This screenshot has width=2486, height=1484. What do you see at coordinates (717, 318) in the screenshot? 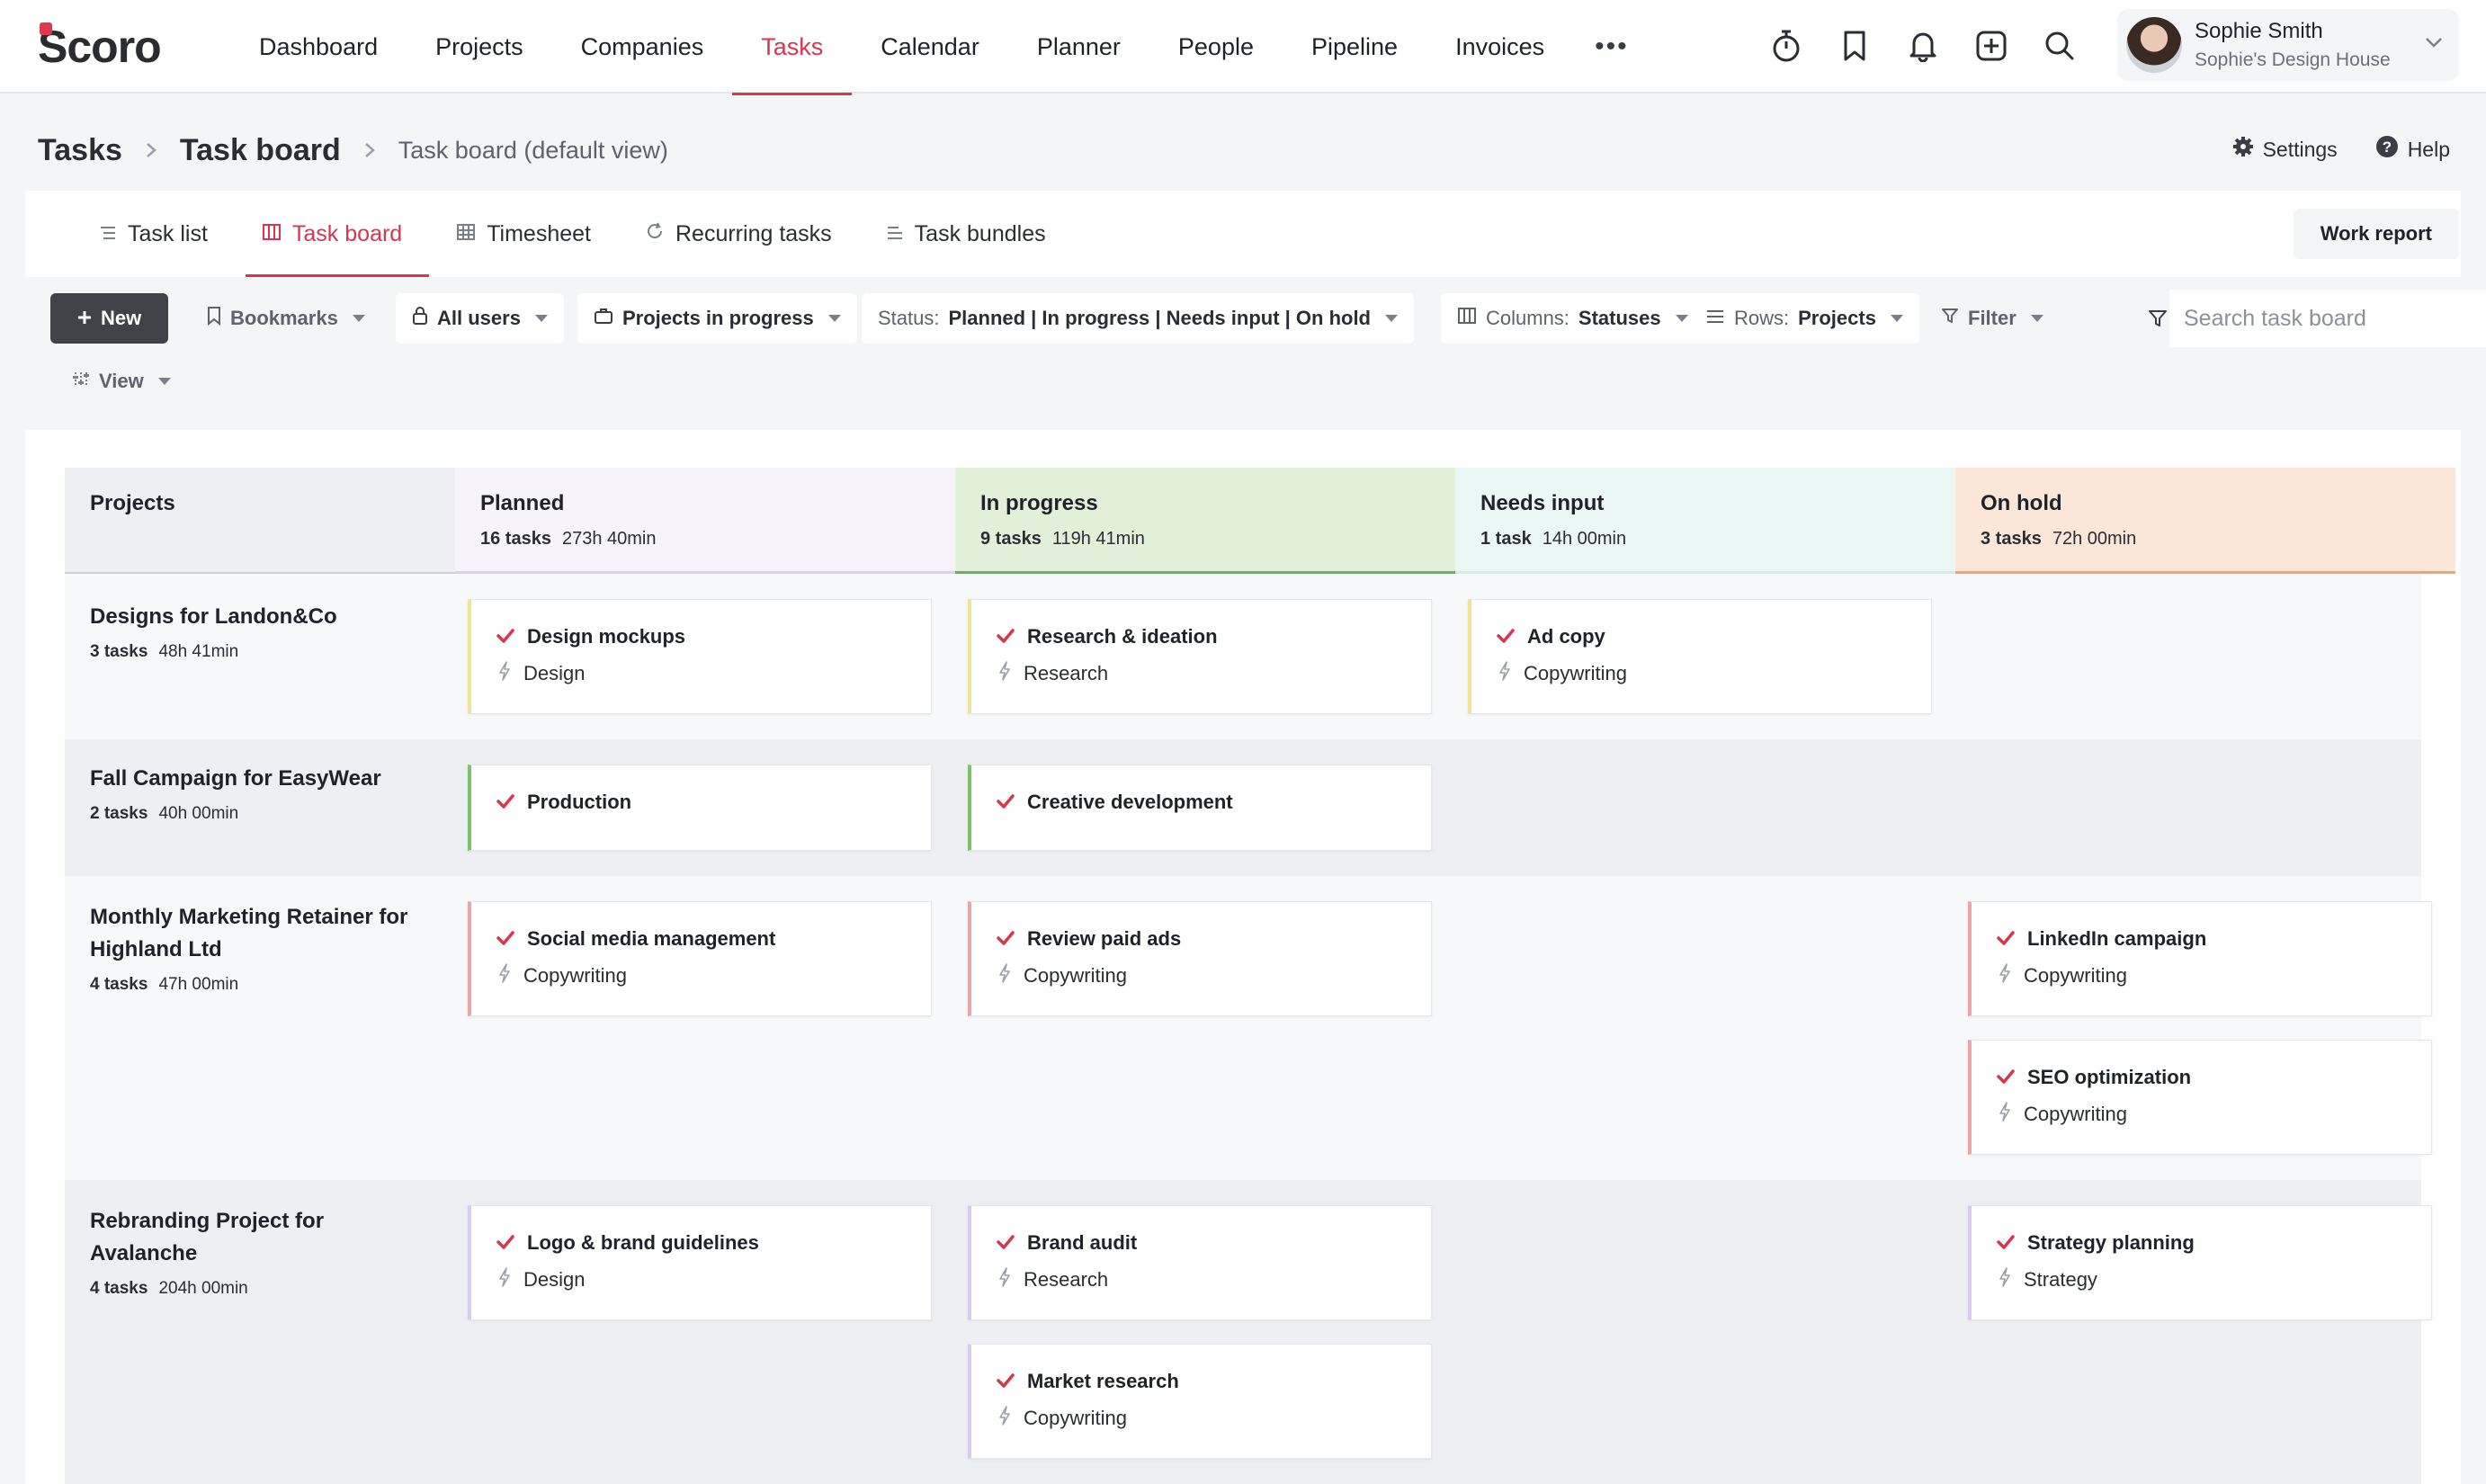
I see `projects-filter-dropdown: Projects in progress` at bounding box center [717, 318].